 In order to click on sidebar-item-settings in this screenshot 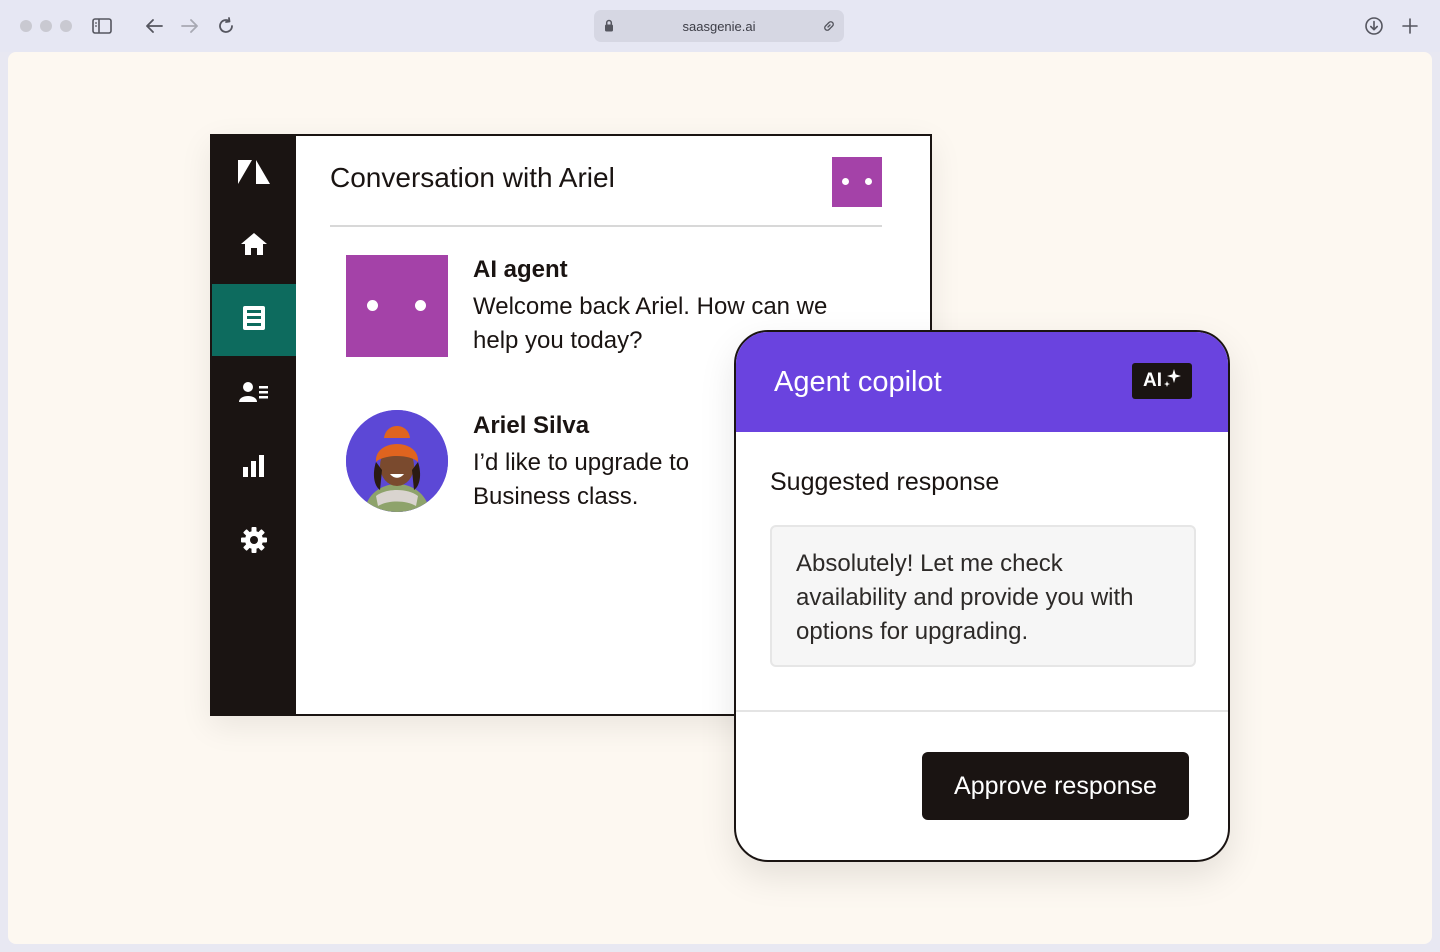, I will do `click(254, 542)`.